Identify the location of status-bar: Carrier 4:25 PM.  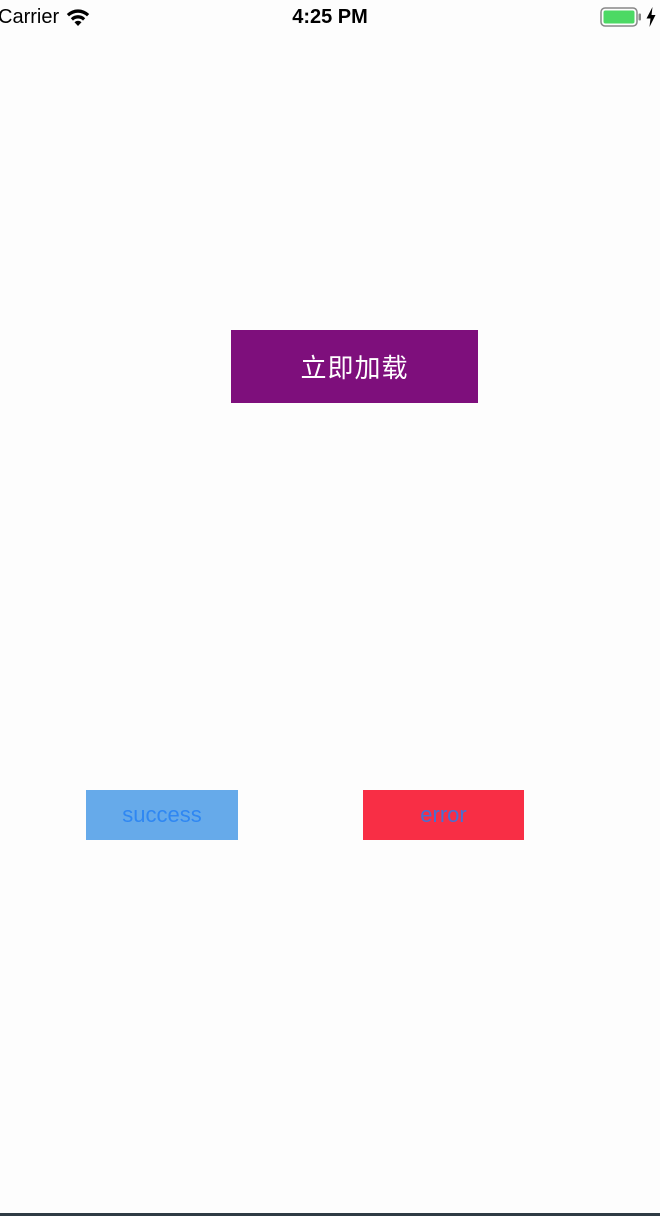
(330, 18).